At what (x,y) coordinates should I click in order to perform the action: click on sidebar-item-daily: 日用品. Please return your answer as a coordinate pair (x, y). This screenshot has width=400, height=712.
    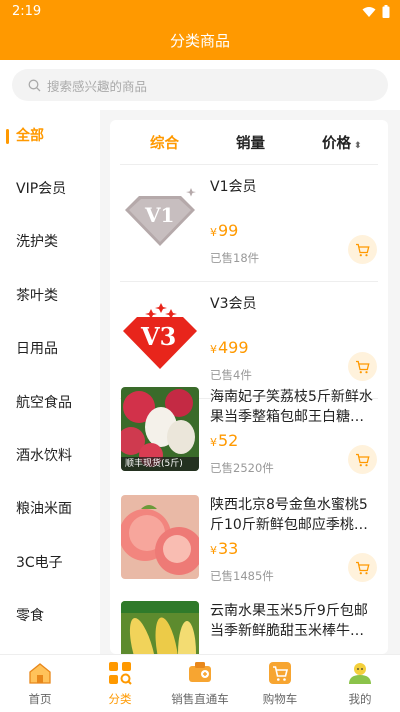
    Looking at the image, I should click on (50, 349).